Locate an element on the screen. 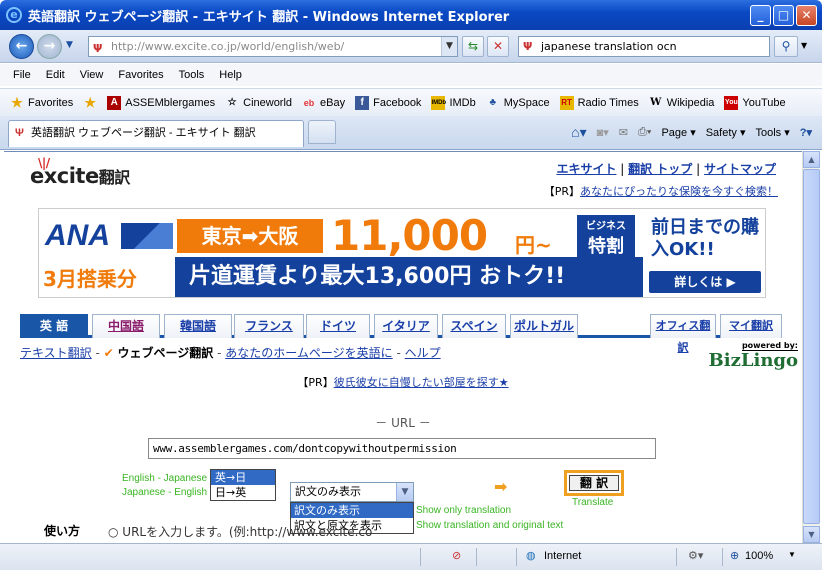 The width and height of the screenshot is (822, 570). tab-italian: イタリア is located at coordinates (406, 326).